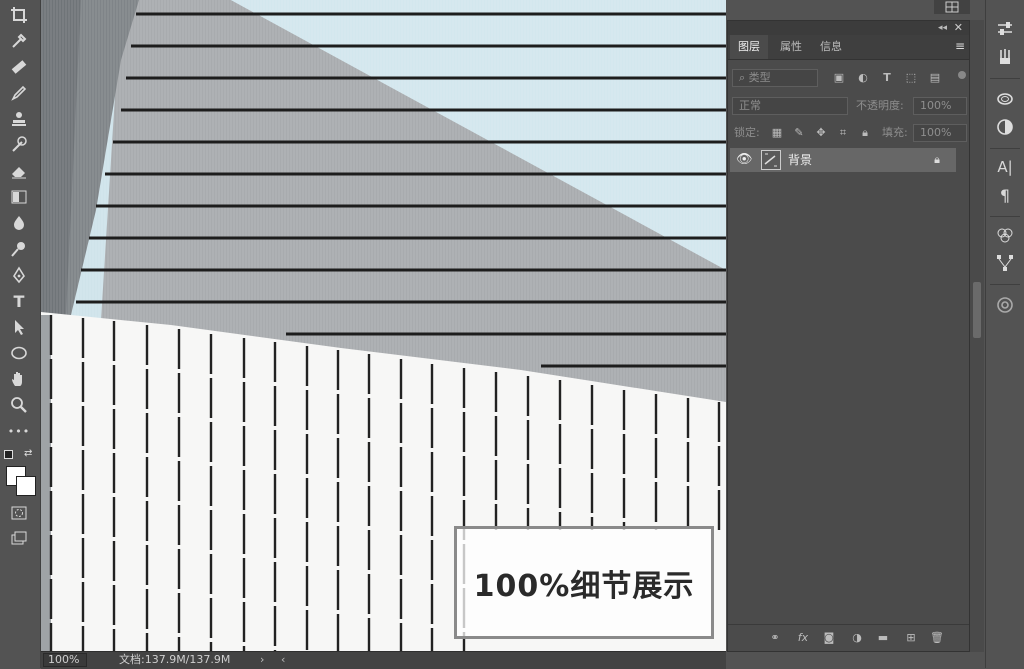 Image resolution: width=1024 pixels, height=669 pixels. What do you see at coordinates (8, 454) in the screenshot?
I see `default-colors-icon` at bounding box center [8, 454].